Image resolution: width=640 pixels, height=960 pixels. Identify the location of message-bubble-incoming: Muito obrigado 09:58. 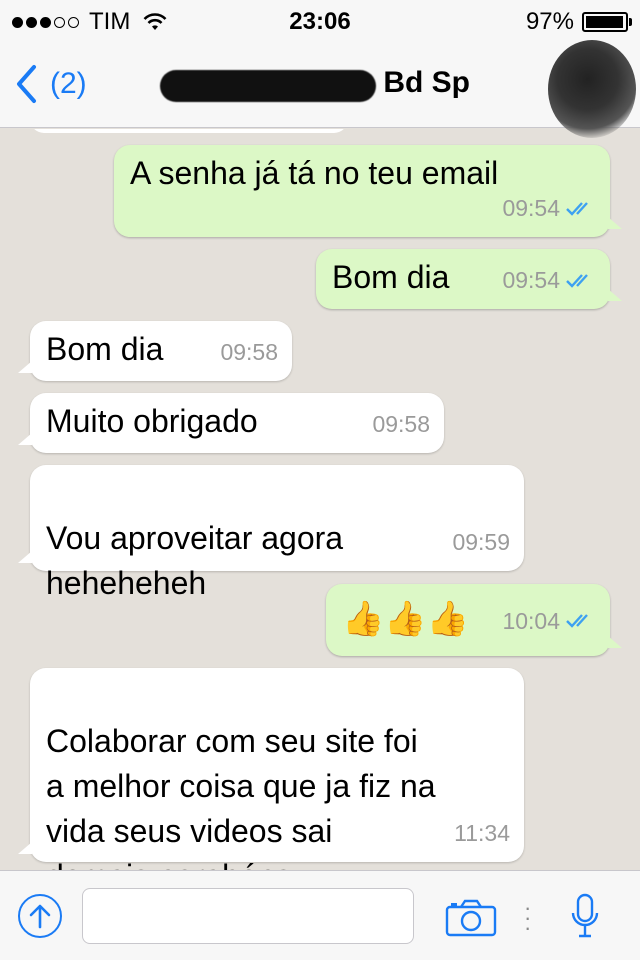
(231, 423).